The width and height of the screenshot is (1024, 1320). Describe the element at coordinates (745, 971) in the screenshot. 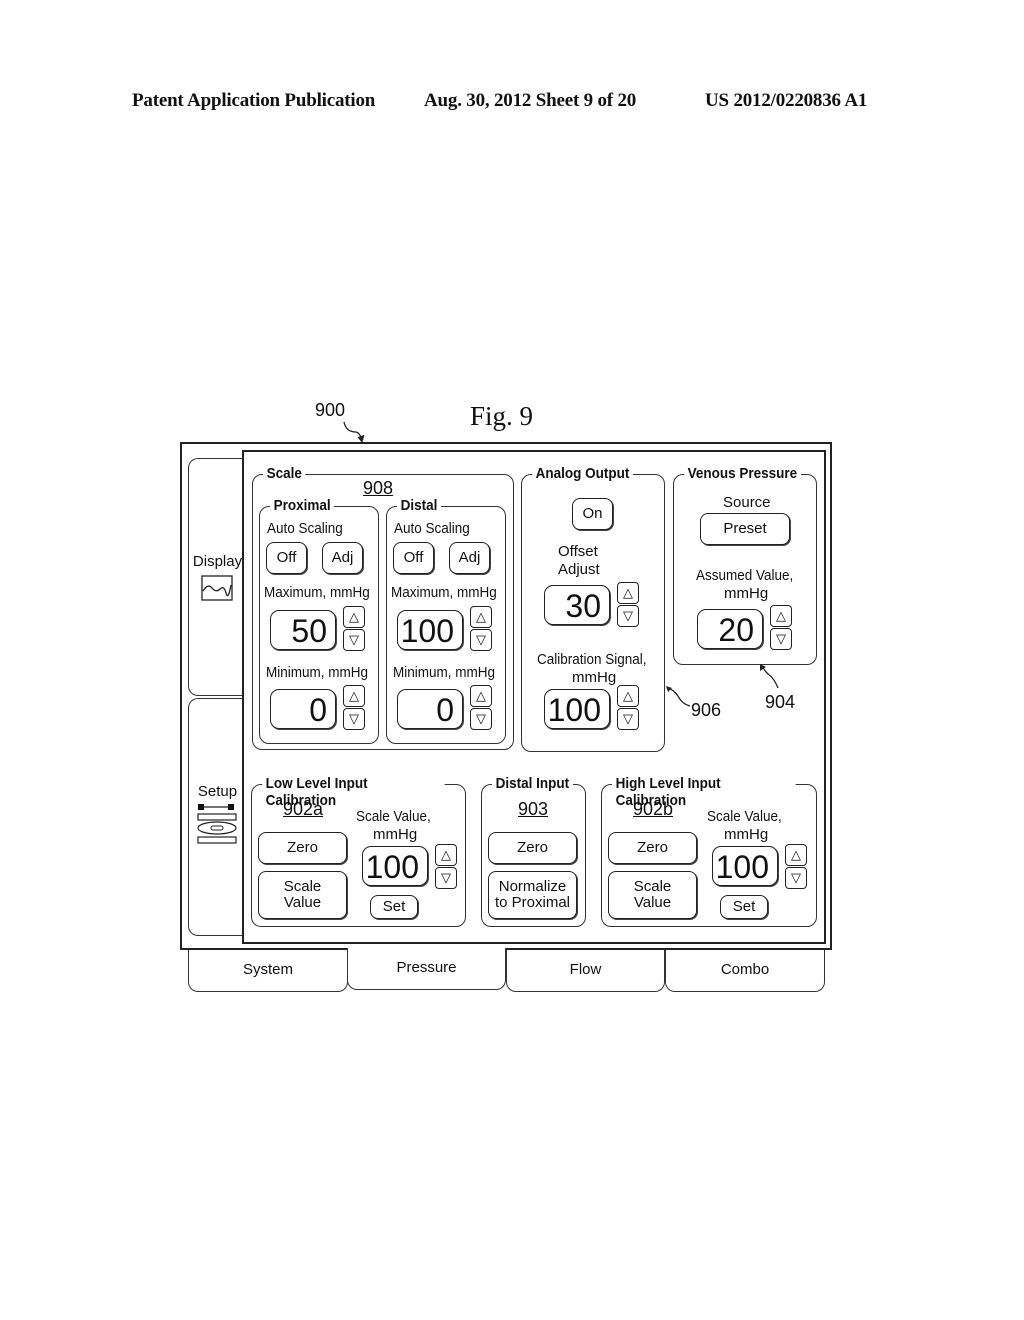

I see `tab-combo: Combo` at that location.